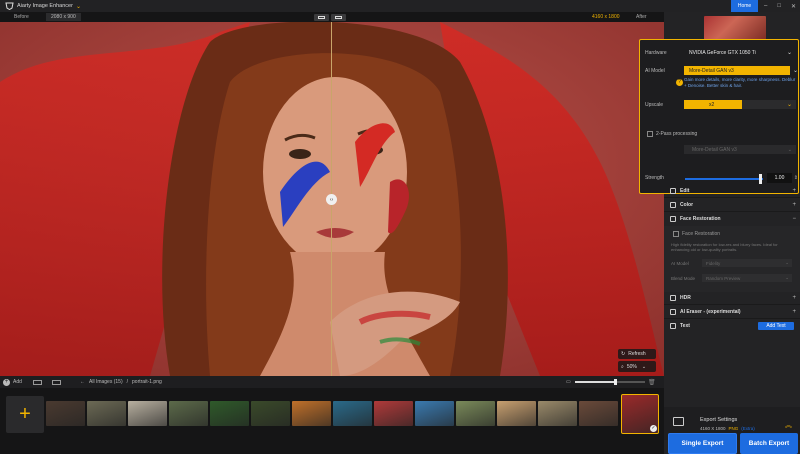  What do you see at coordinates (796, 178) in the screenshot?
I see `stepper-icon: ⇕` at bounding box center [796, 178].